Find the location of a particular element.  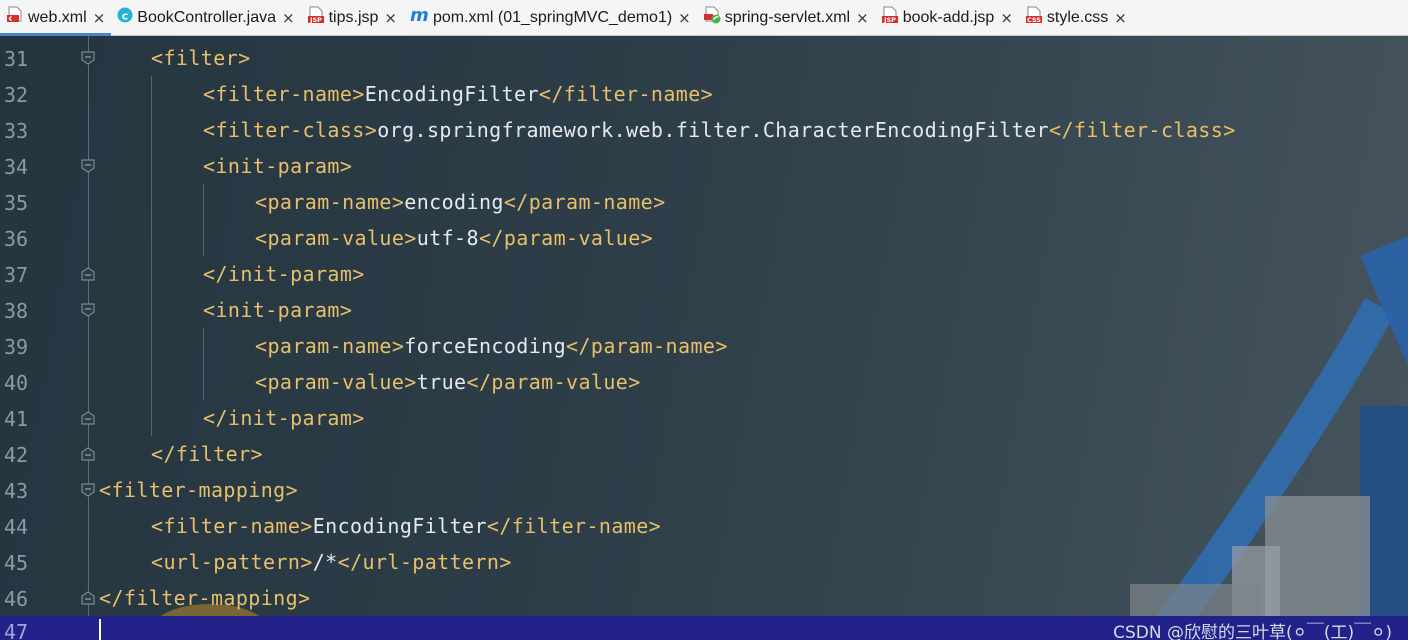

xml-tag: <init-param> is located at coordinates (278, 166).